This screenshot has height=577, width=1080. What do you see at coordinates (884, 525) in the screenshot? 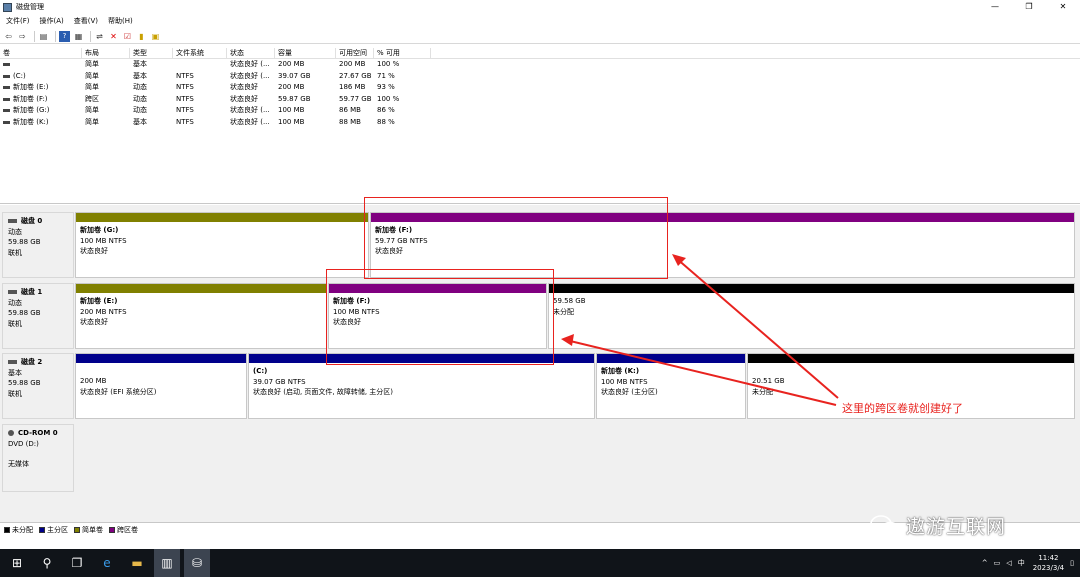
I see `wechat-icon` at bounding box center [884, 525].